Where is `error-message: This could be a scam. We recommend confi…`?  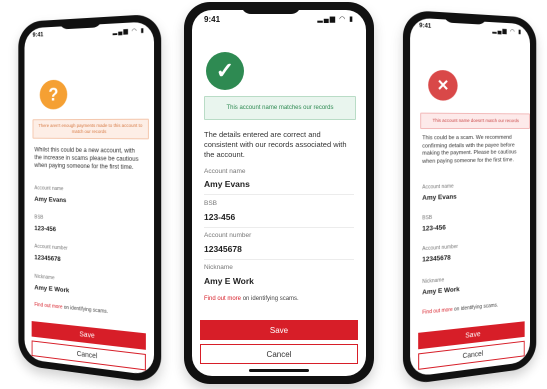 error-message: This could be a scam. We recommend confi… is located at coordinates (469, 149).